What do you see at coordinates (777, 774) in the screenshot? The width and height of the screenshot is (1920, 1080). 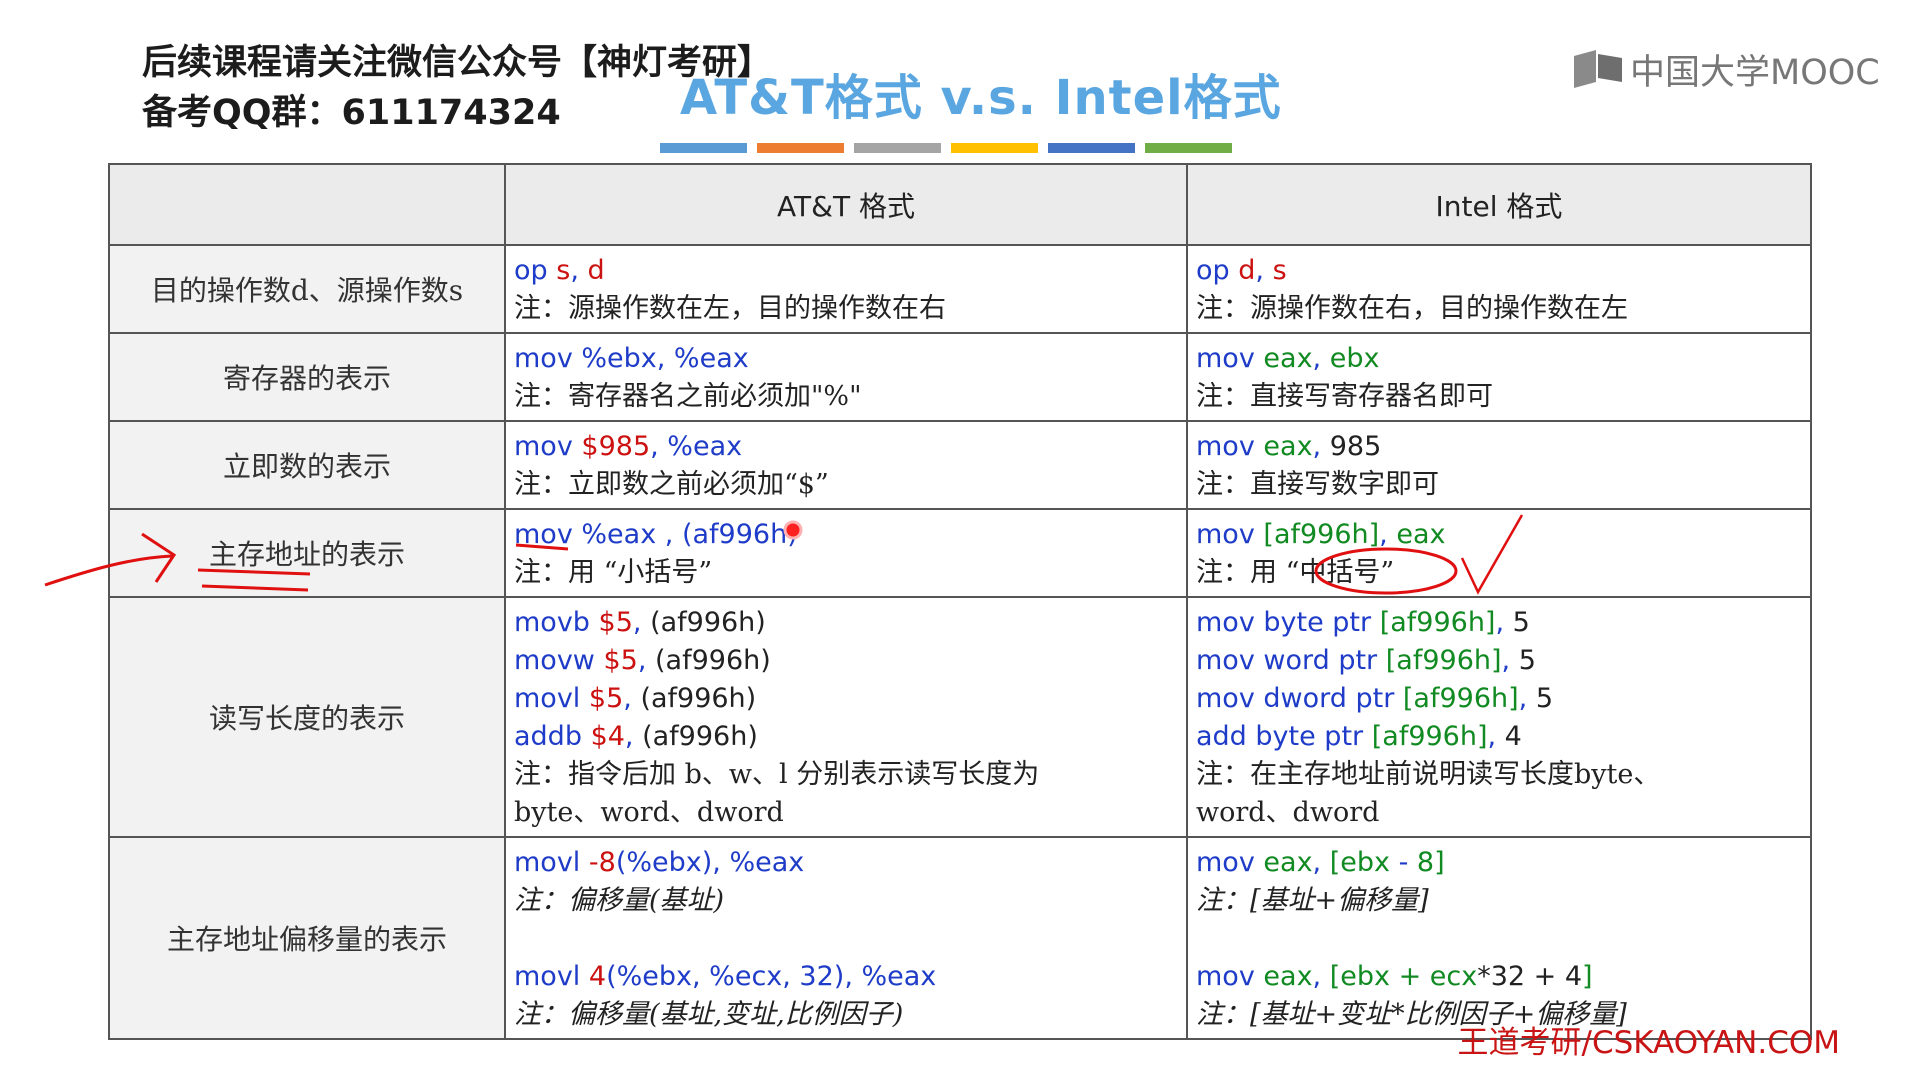 I see `note: 注：指令后加 b、w、l 分别表示读写长度为` at bounding box center [777, 774].